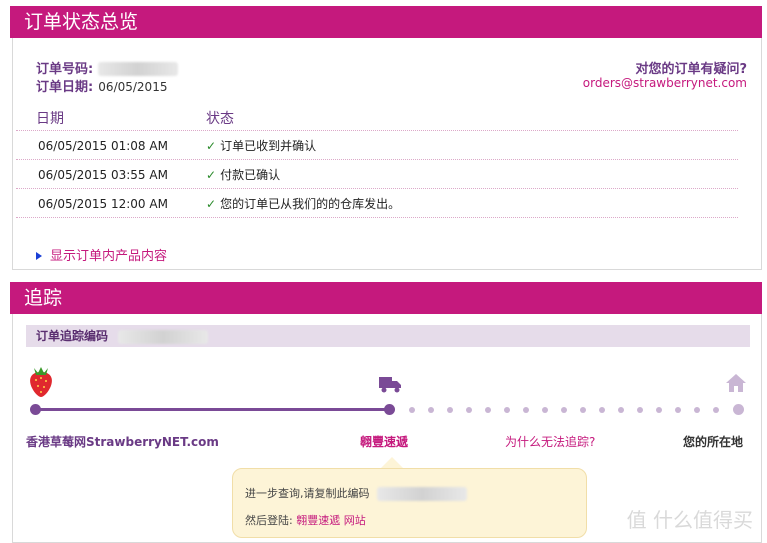  What do you see at coordinates (389, 409) in the screenshot?
I see `tracking-node-carrier` at bounding box center [389, 409].